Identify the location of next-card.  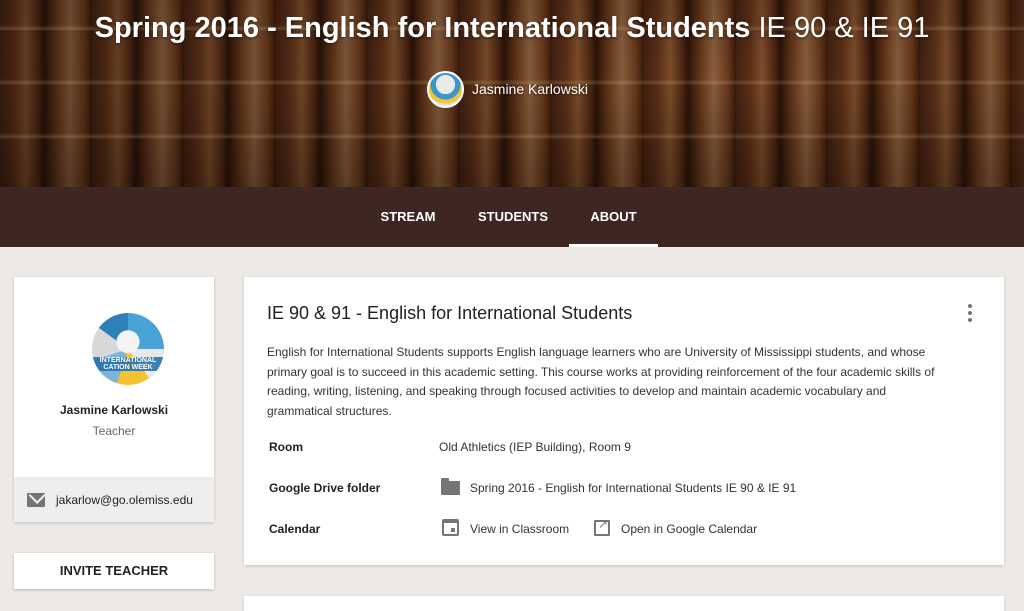
(624, 603).